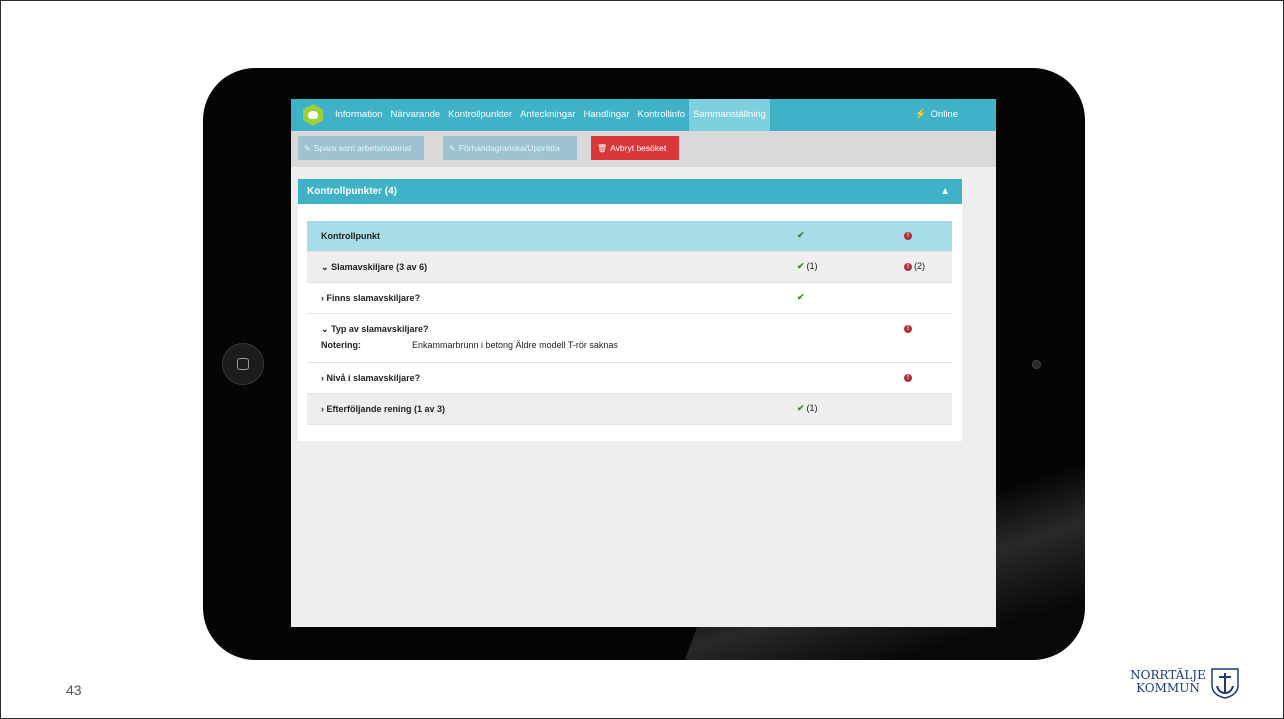 This screenshot has height=719, width=1284. Describe the element at coordinates (629, 409) in the screenshot. I see `table-row: › Efterföljande rening (1 av 3) ✔ (1)` at that location.